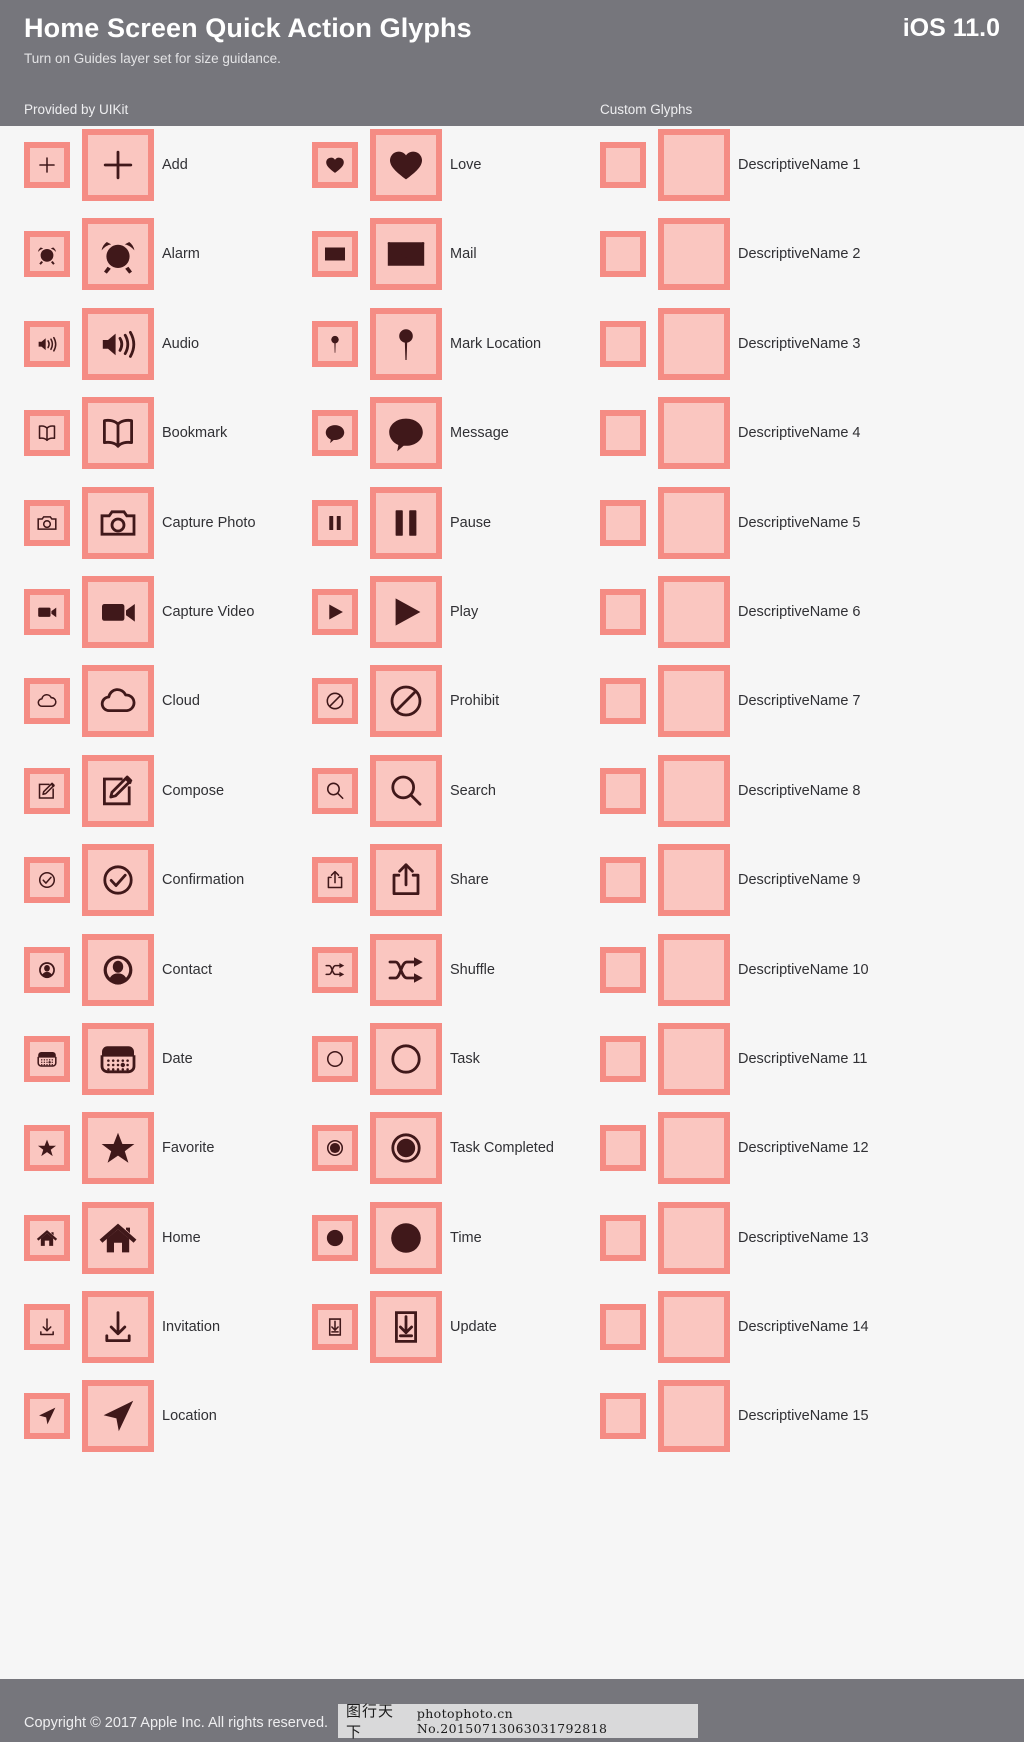 This screenshot has height=1742, width=1024. What do you see at coordinates (118, 1327) in the screenshot?
I see `glyph-large-invitation-icon` at bounding box center [118, 1327].